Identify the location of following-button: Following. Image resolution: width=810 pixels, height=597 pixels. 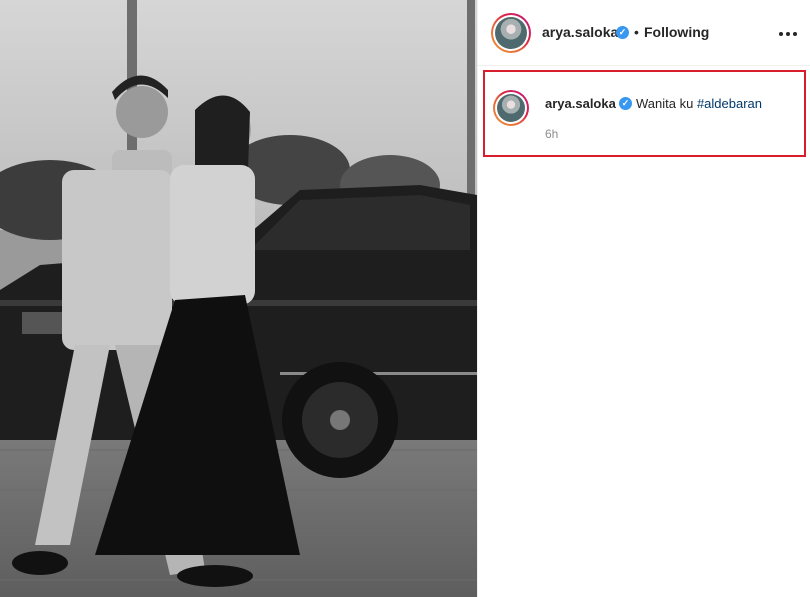
(676, 32).